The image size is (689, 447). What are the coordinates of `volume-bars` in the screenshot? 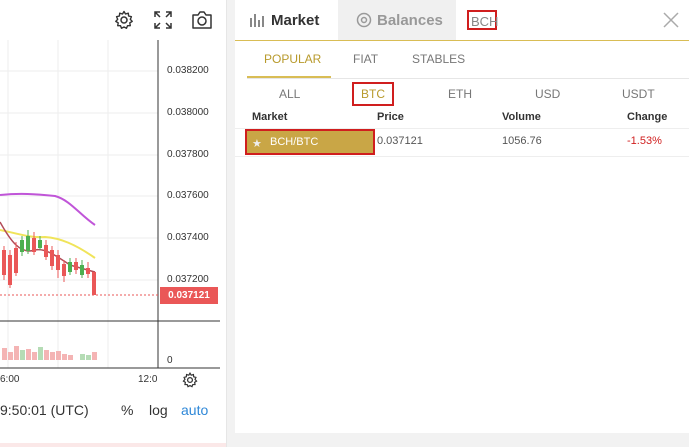 It's located at (49, 353).